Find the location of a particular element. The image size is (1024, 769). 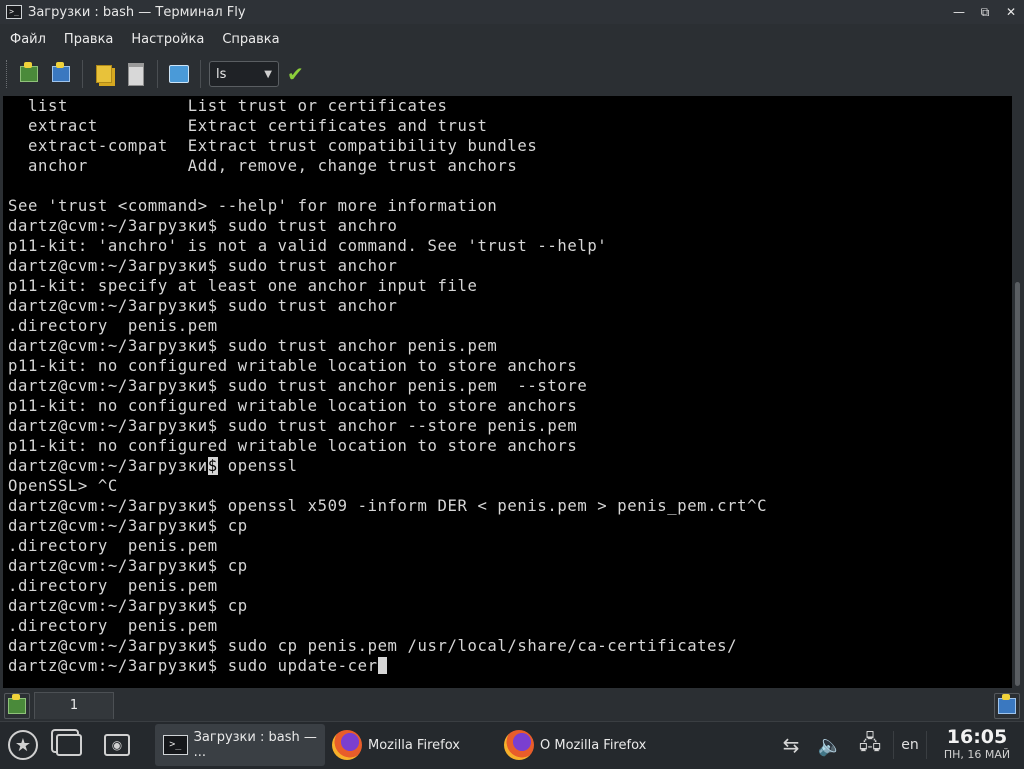

command-combobox: ls ▼ is located at coordinates (244, 74).